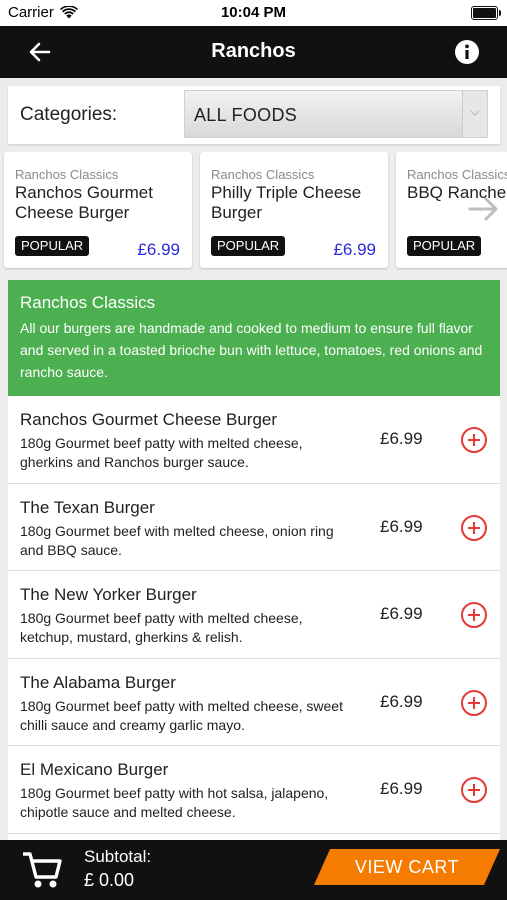 Image resolution: width=507 pixels, height=900 pixels. I want to click on nav-bar: Ranchos, so click(253, 52).